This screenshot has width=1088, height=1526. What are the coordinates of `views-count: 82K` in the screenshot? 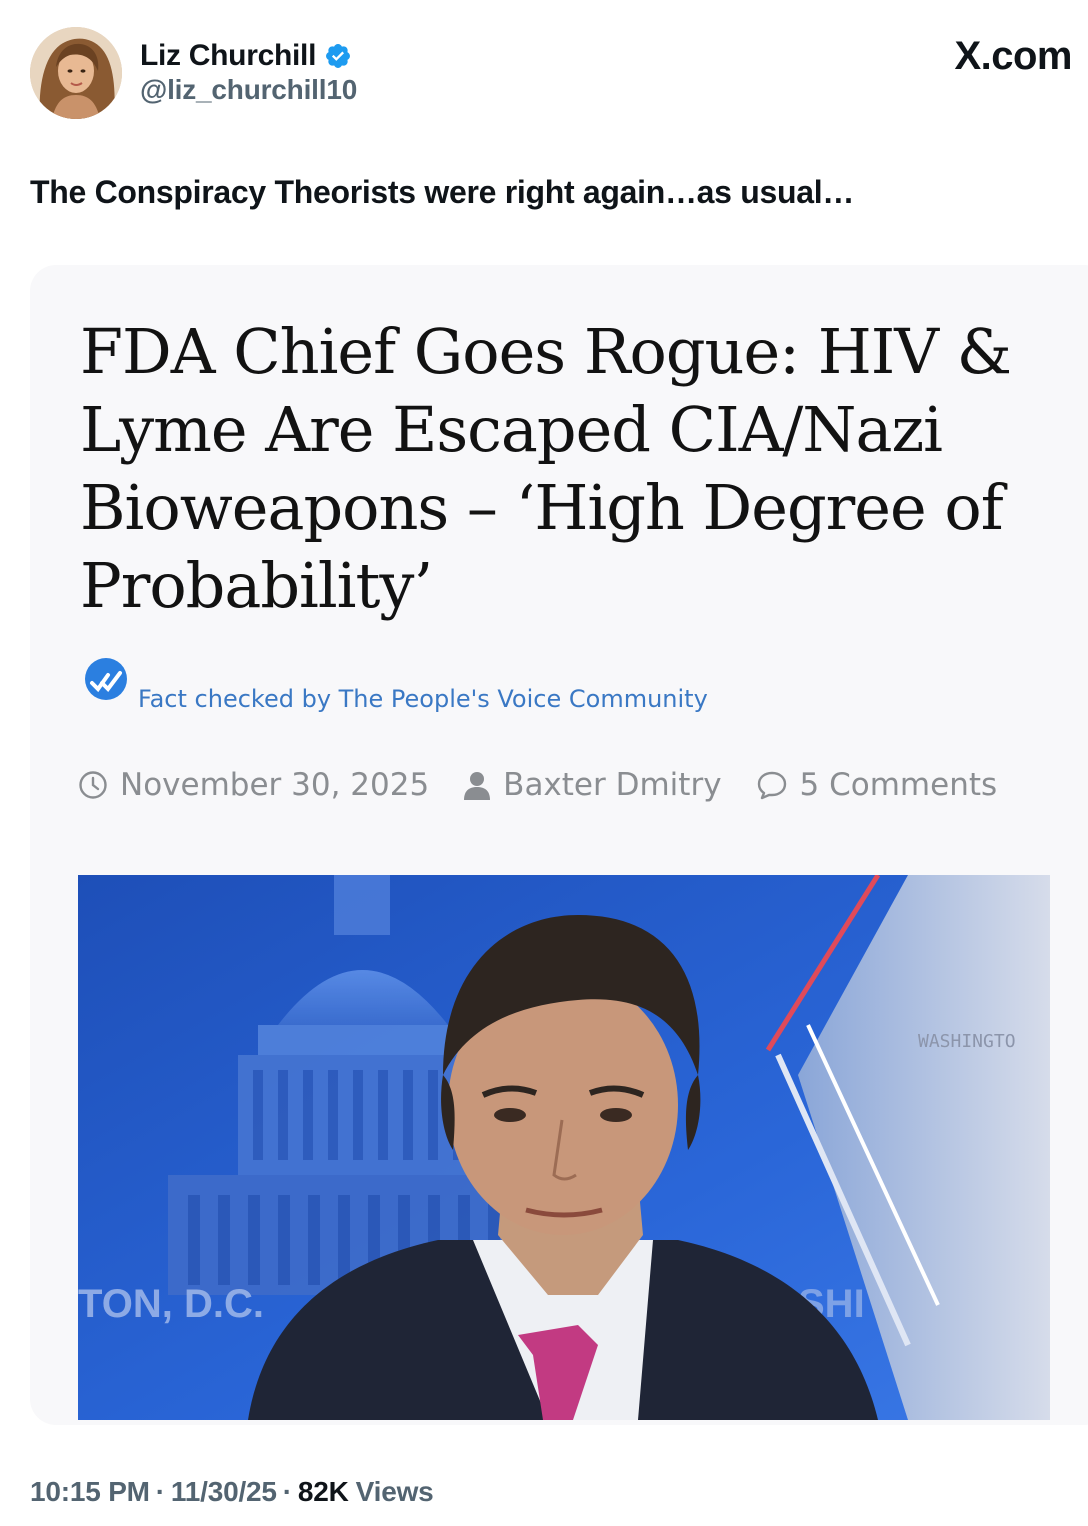 It's located at (323, 1491).